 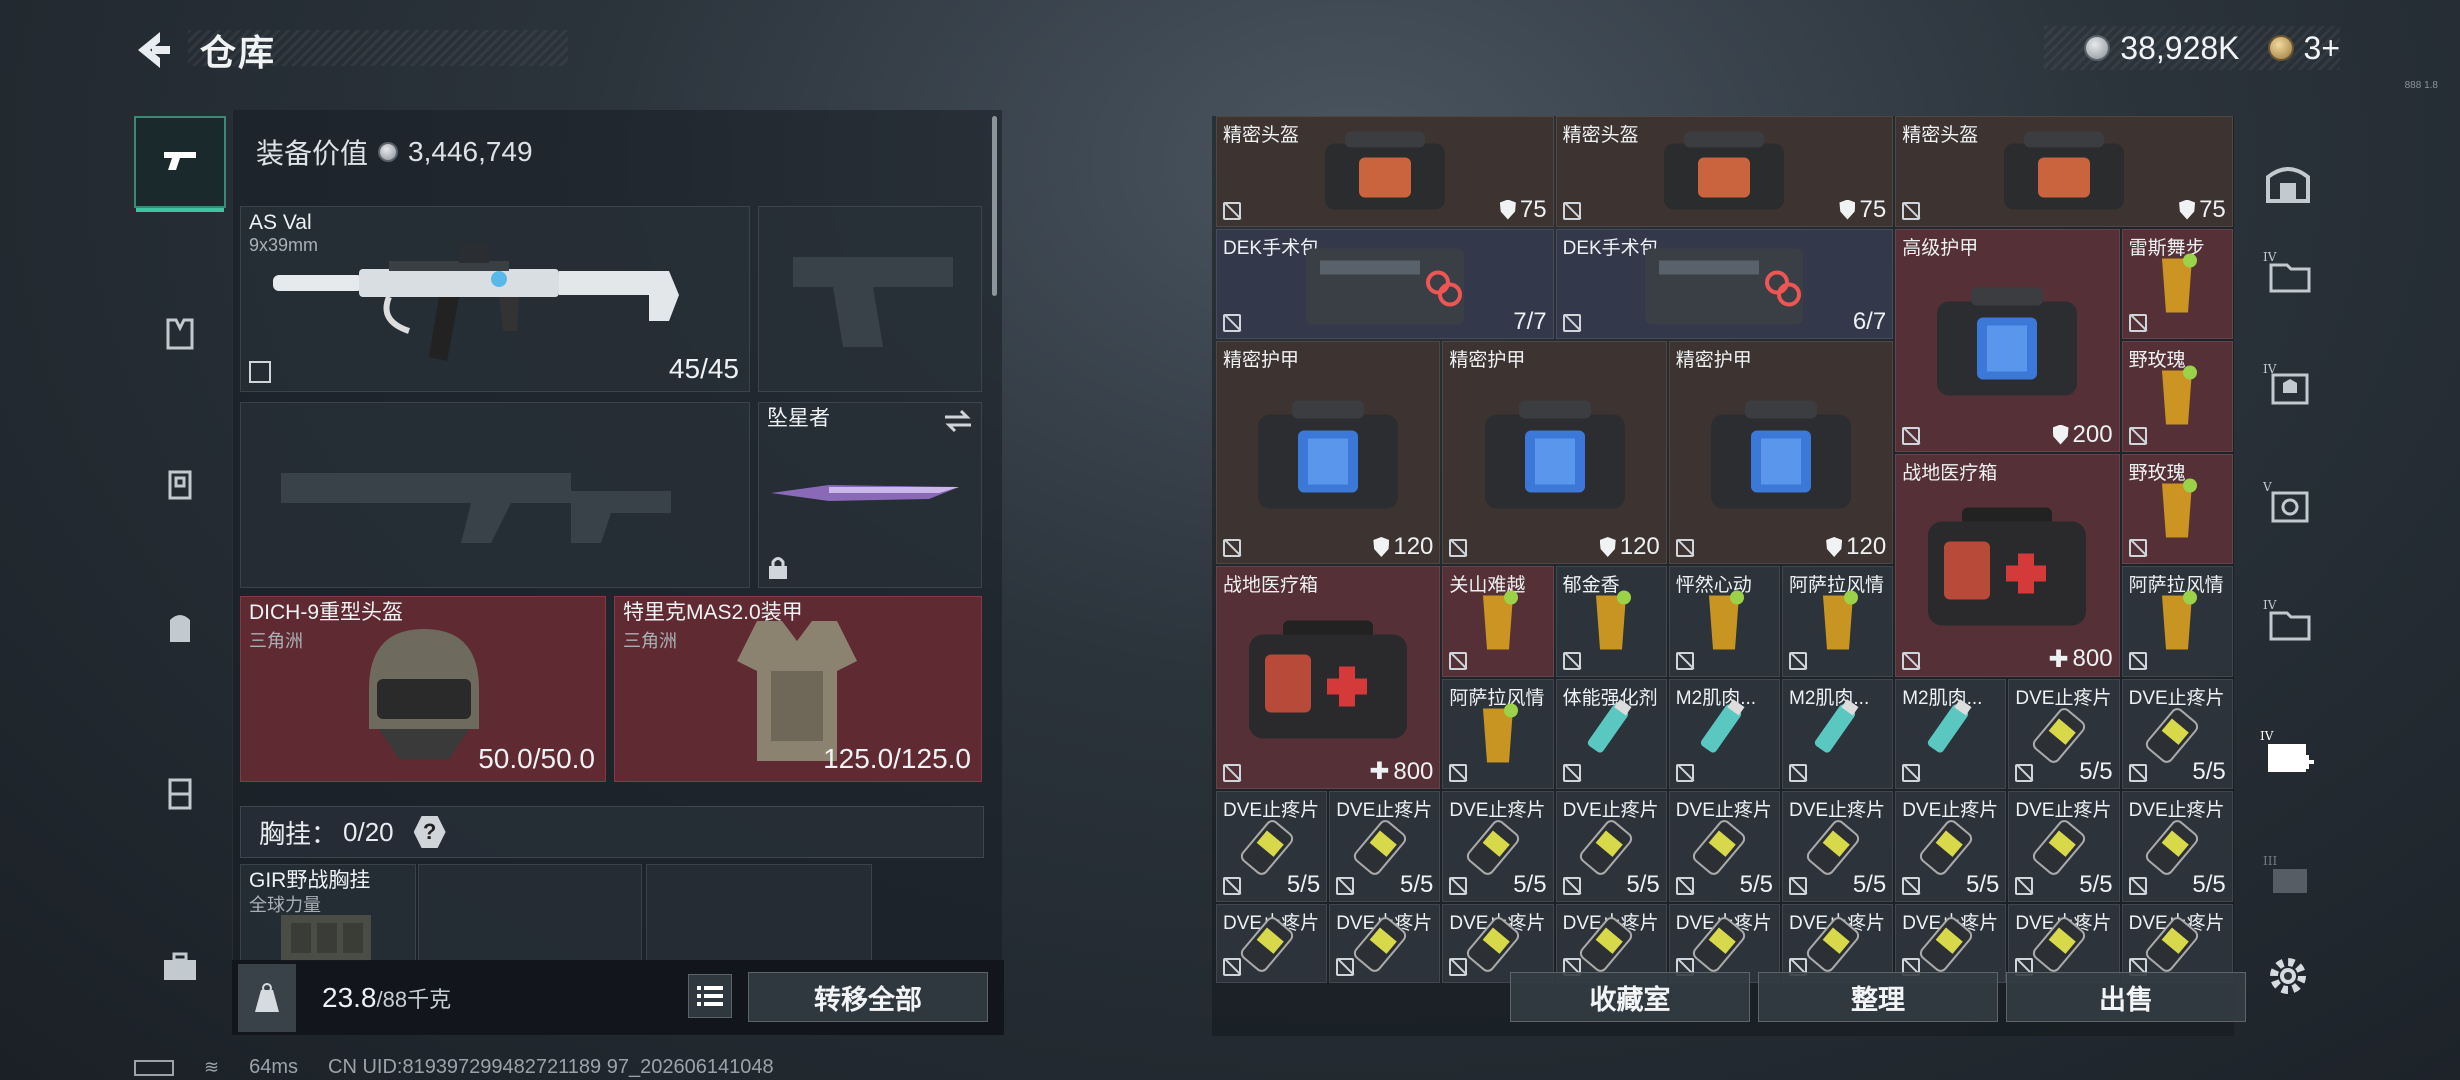 I want to click on list-view-button, so click(x=710, y=996).